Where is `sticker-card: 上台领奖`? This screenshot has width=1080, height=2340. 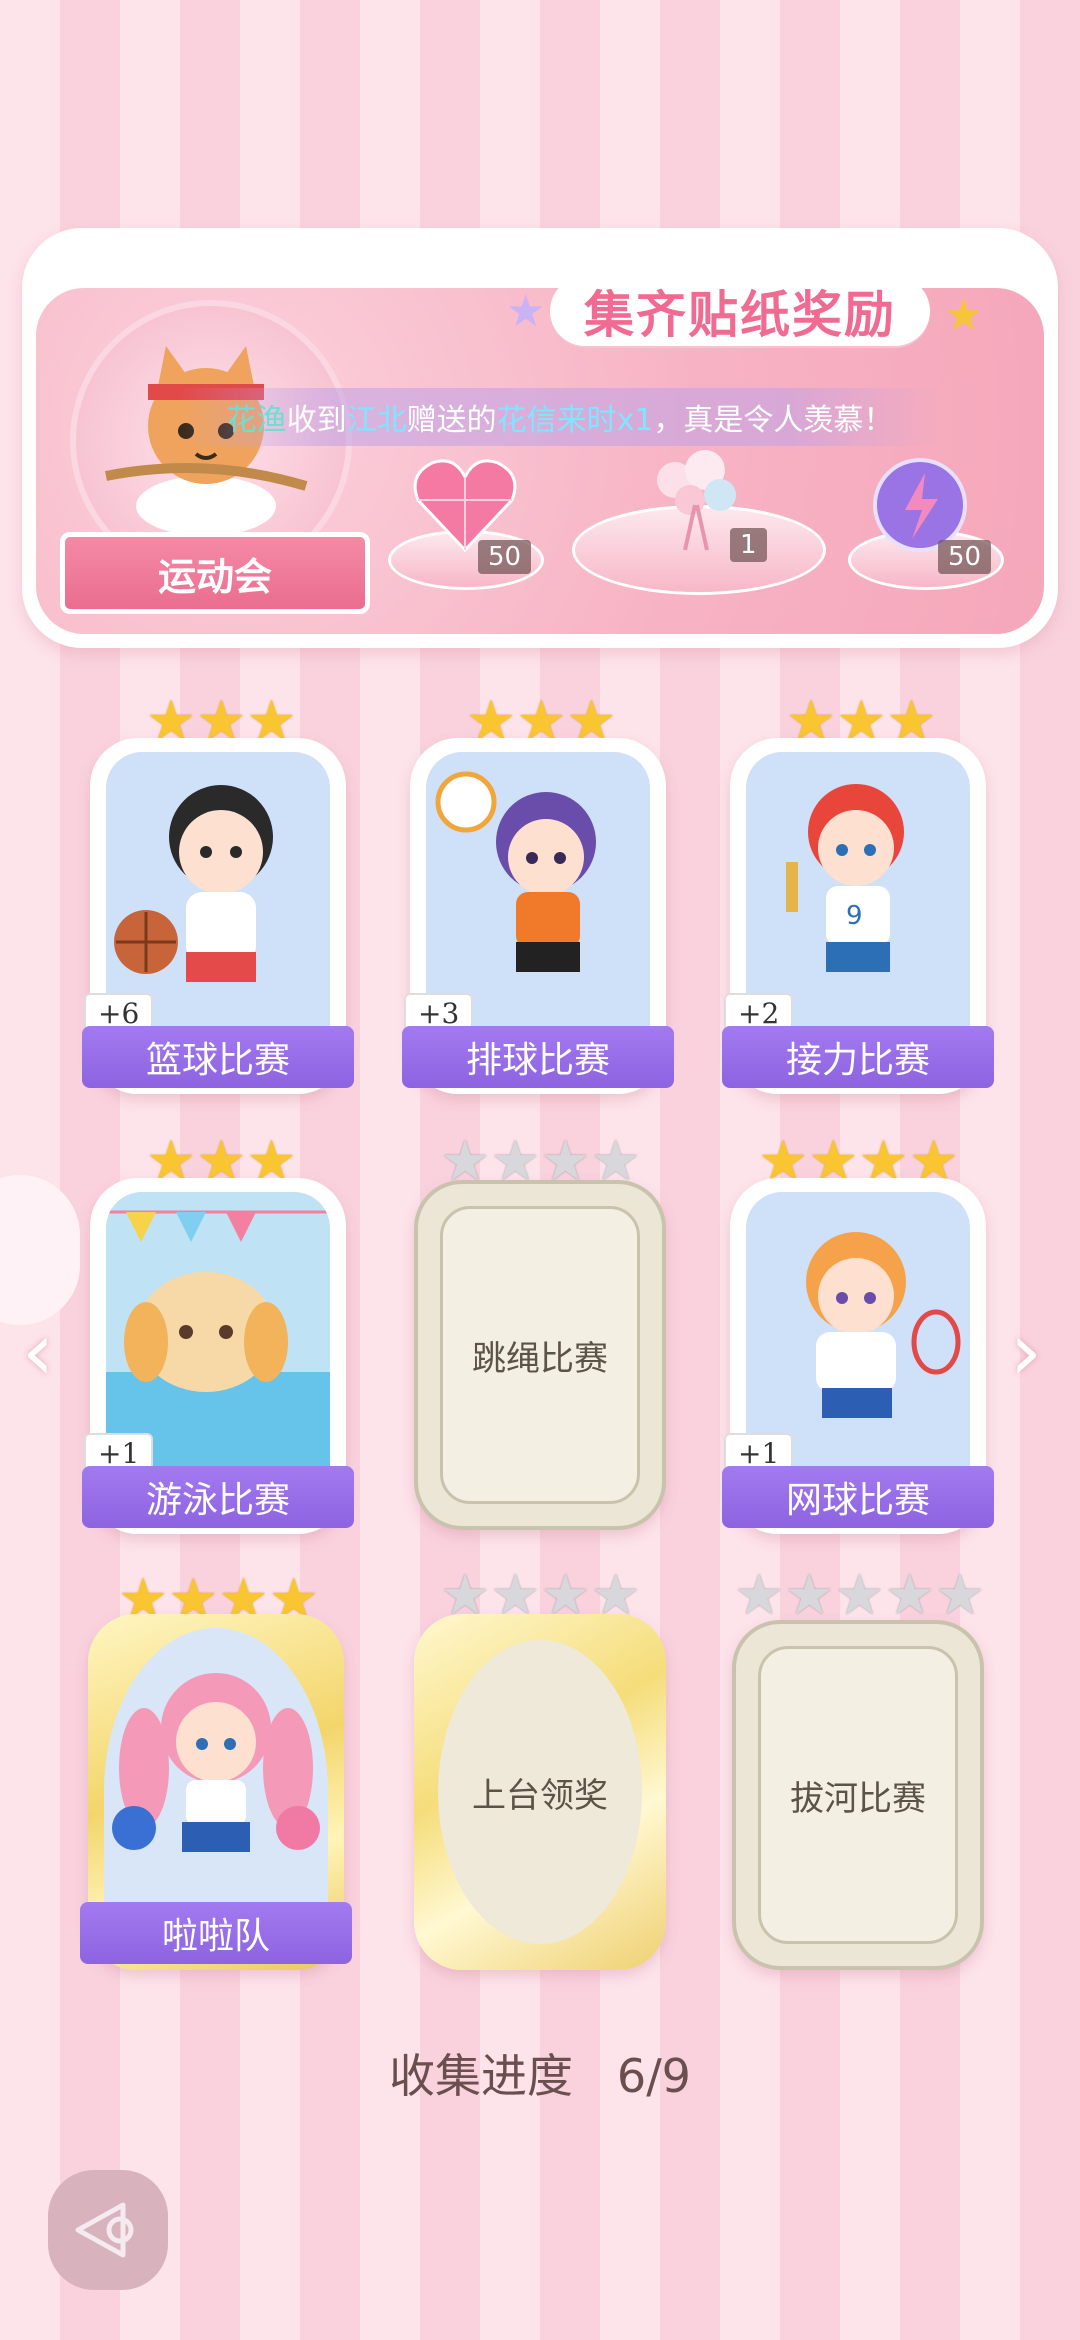
sticker-card: 上台领奖 is located at coordinates (540, 1792).